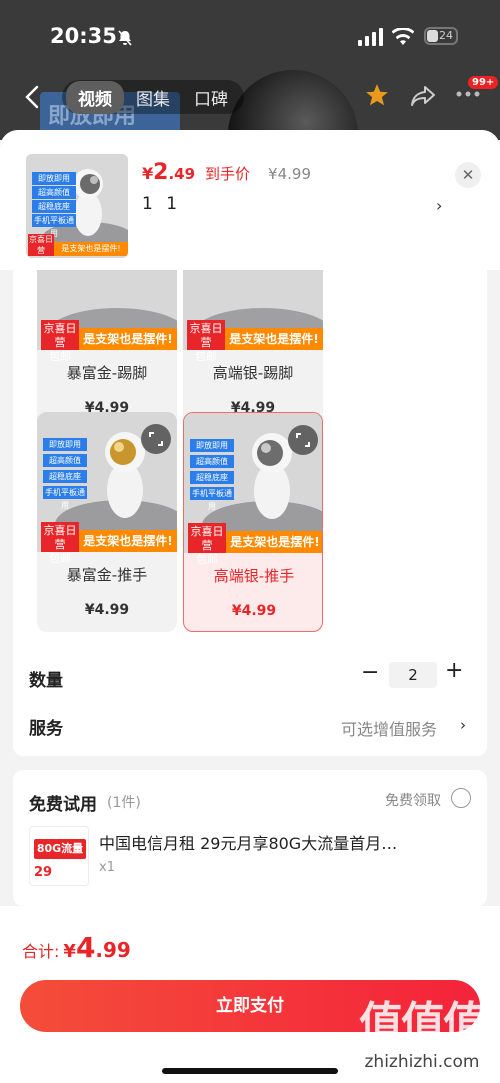  I want to click on variant-name: 高端银-踢脚, so click(253, 373).